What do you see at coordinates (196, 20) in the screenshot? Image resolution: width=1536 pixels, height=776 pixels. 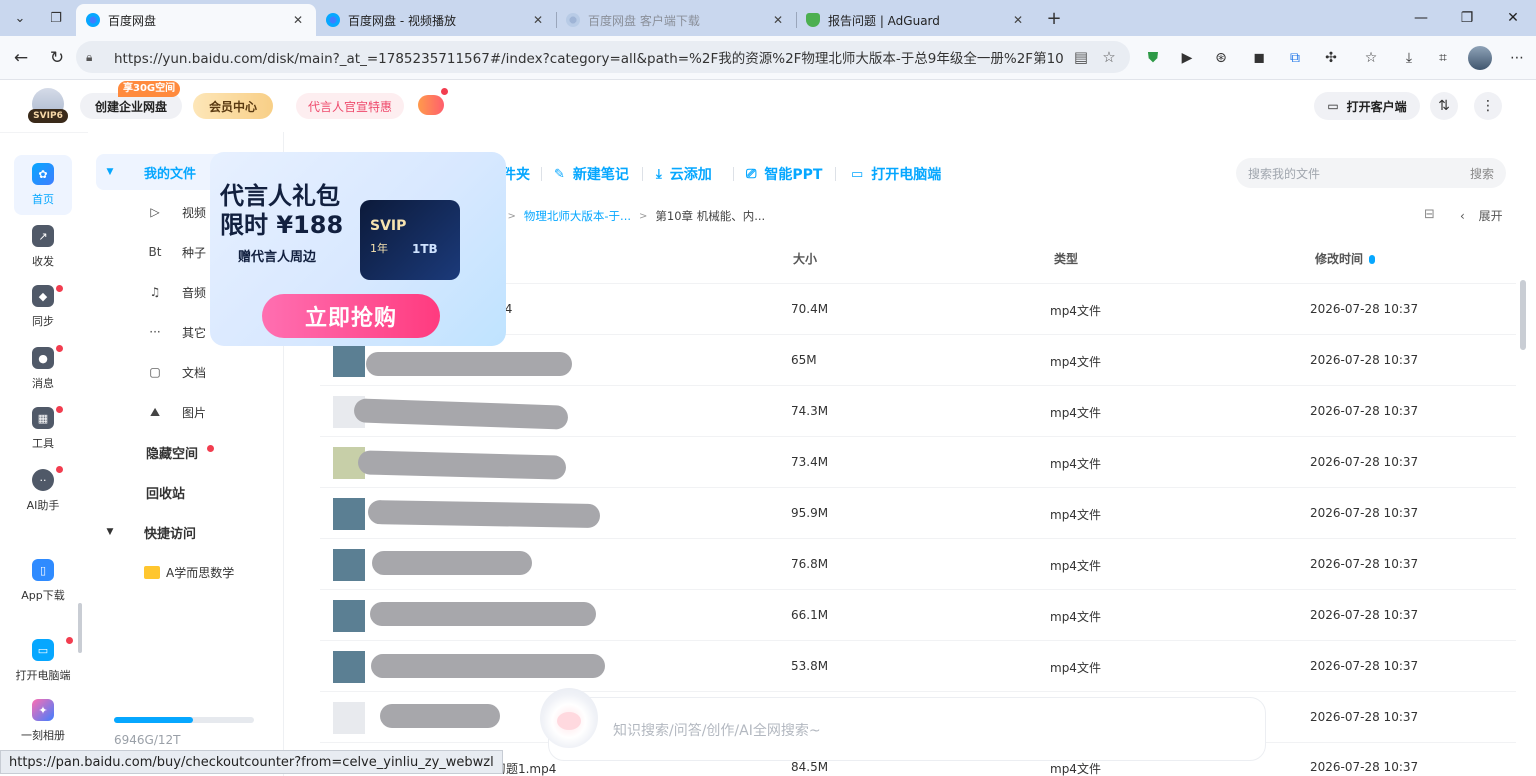 I see `tab-baidu-pan: 百度网盘 ✕` at bounding box center [196, 20].